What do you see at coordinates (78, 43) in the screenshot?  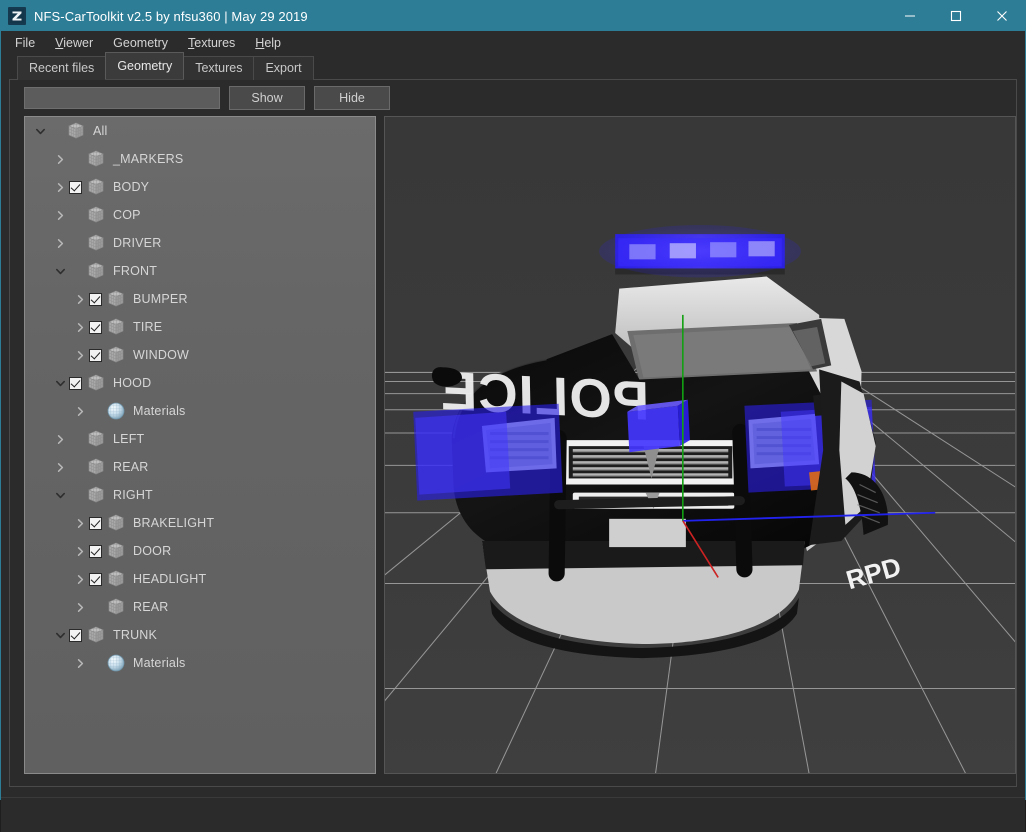 I see `menu-label-viewer: iewer` at bounding box center [78, 43].